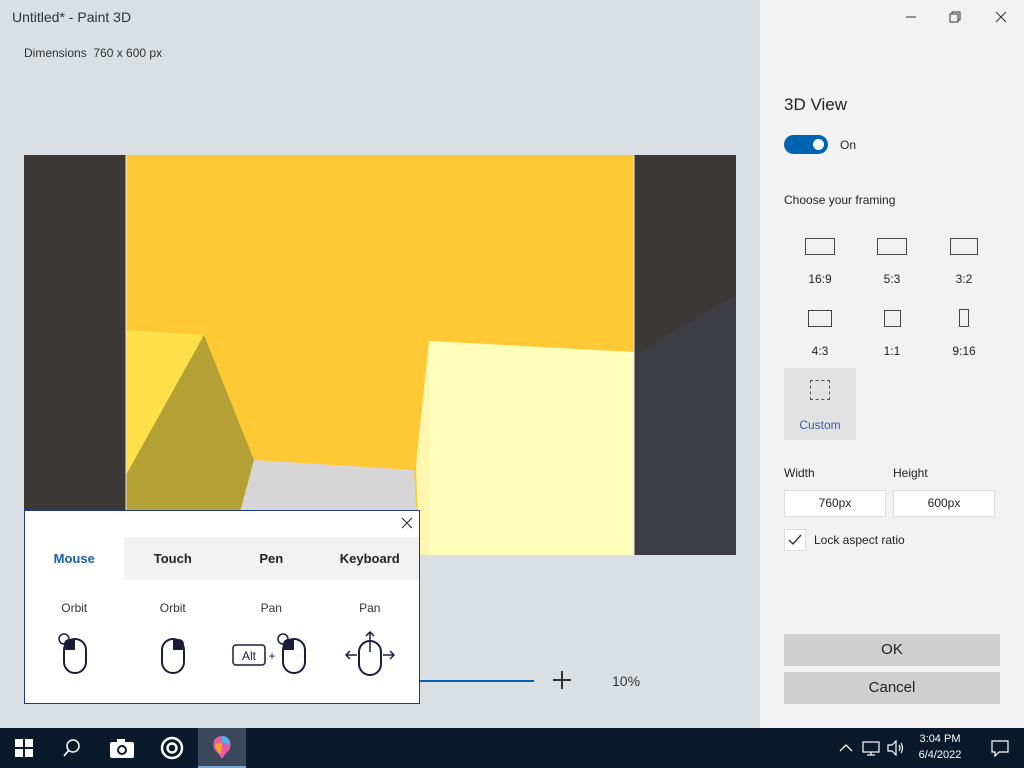  Describe the element at coordinates (820, 262) in the screenshot. I see `framing-16-9: 16:9` at that location.